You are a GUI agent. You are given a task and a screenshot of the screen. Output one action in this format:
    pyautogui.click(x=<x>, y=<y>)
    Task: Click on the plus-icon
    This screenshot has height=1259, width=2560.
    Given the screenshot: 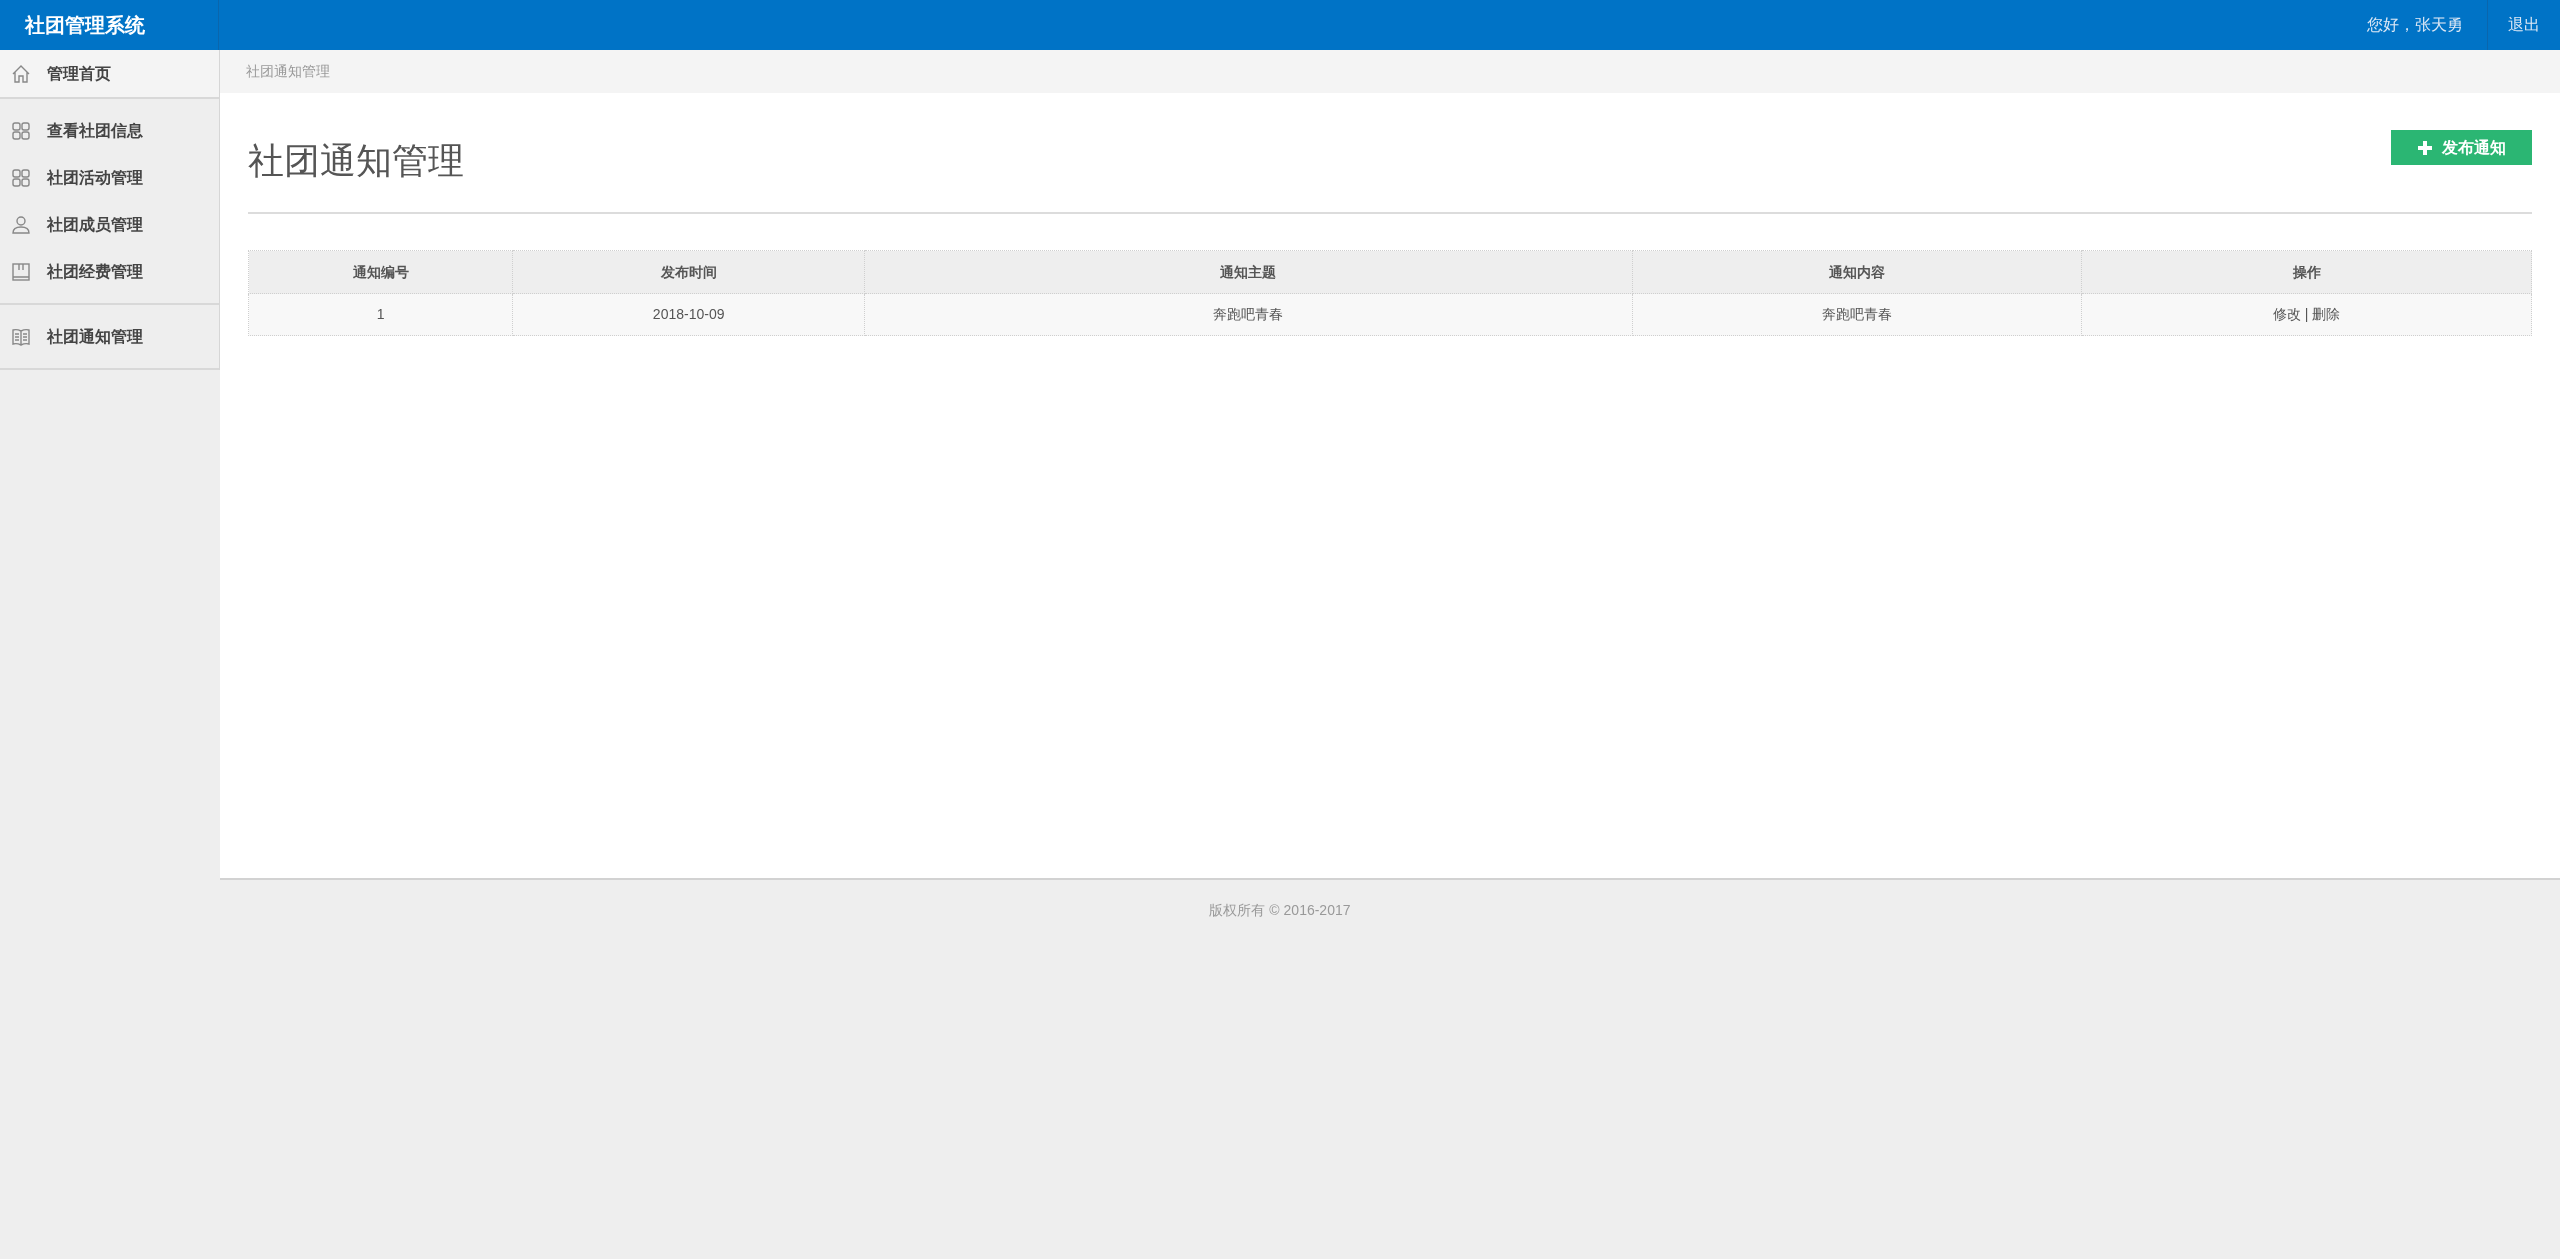 What is the action you would take?
    pyautogui.click(x=2424, y=147)
    